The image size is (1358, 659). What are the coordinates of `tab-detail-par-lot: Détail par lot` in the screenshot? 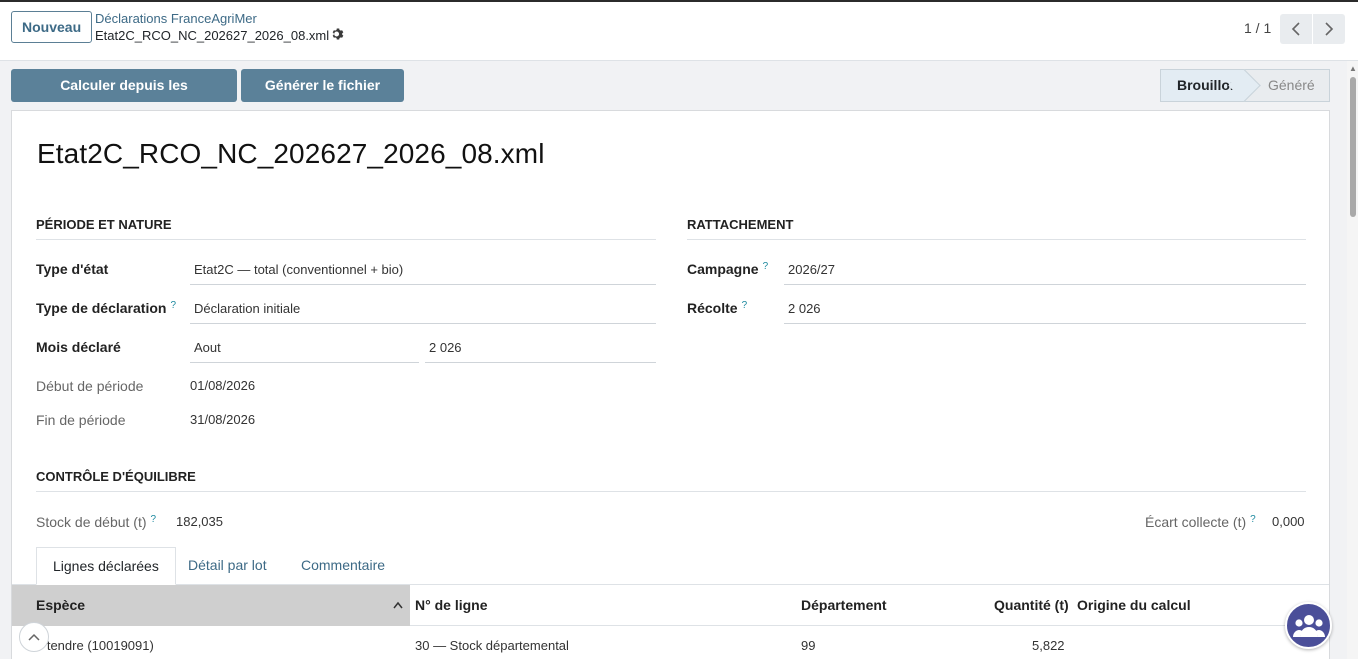 It's located at (227, 566).